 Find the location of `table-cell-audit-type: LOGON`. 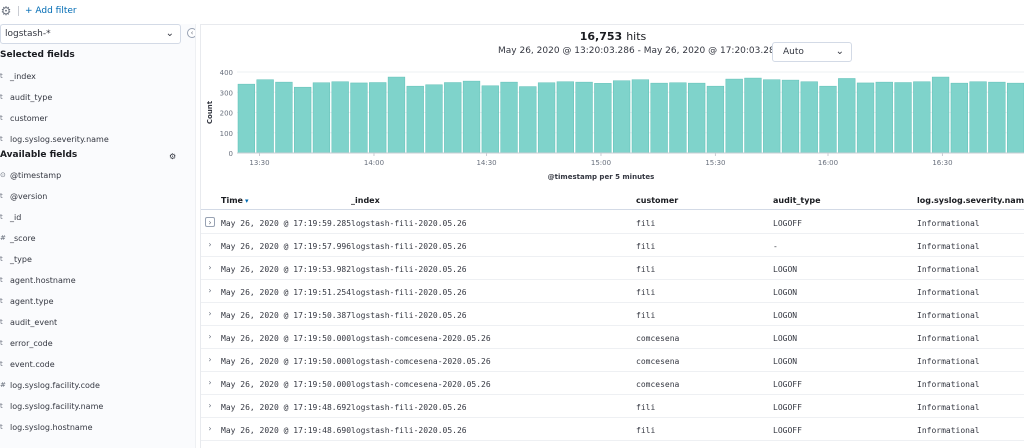

table-cell-audit-type: LOGON is located at coordinates (785, 361).